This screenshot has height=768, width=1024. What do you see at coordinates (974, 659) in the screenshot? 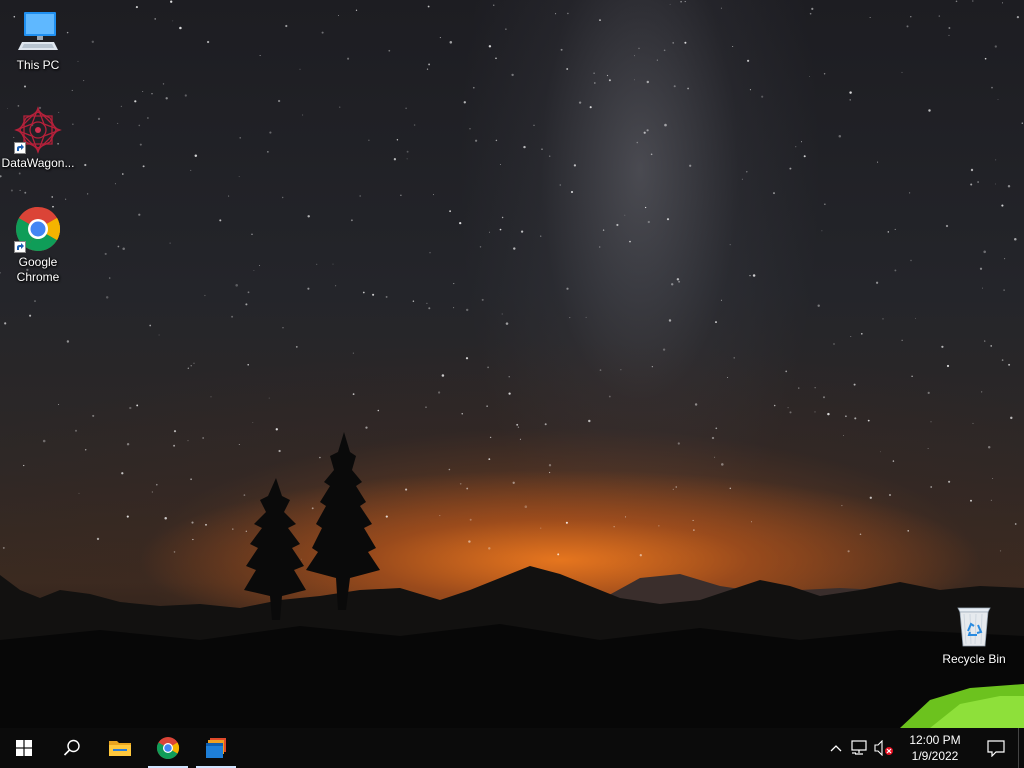
I see `desktop-icon-label: Recycle Bin` at bounding box center [974, 659].